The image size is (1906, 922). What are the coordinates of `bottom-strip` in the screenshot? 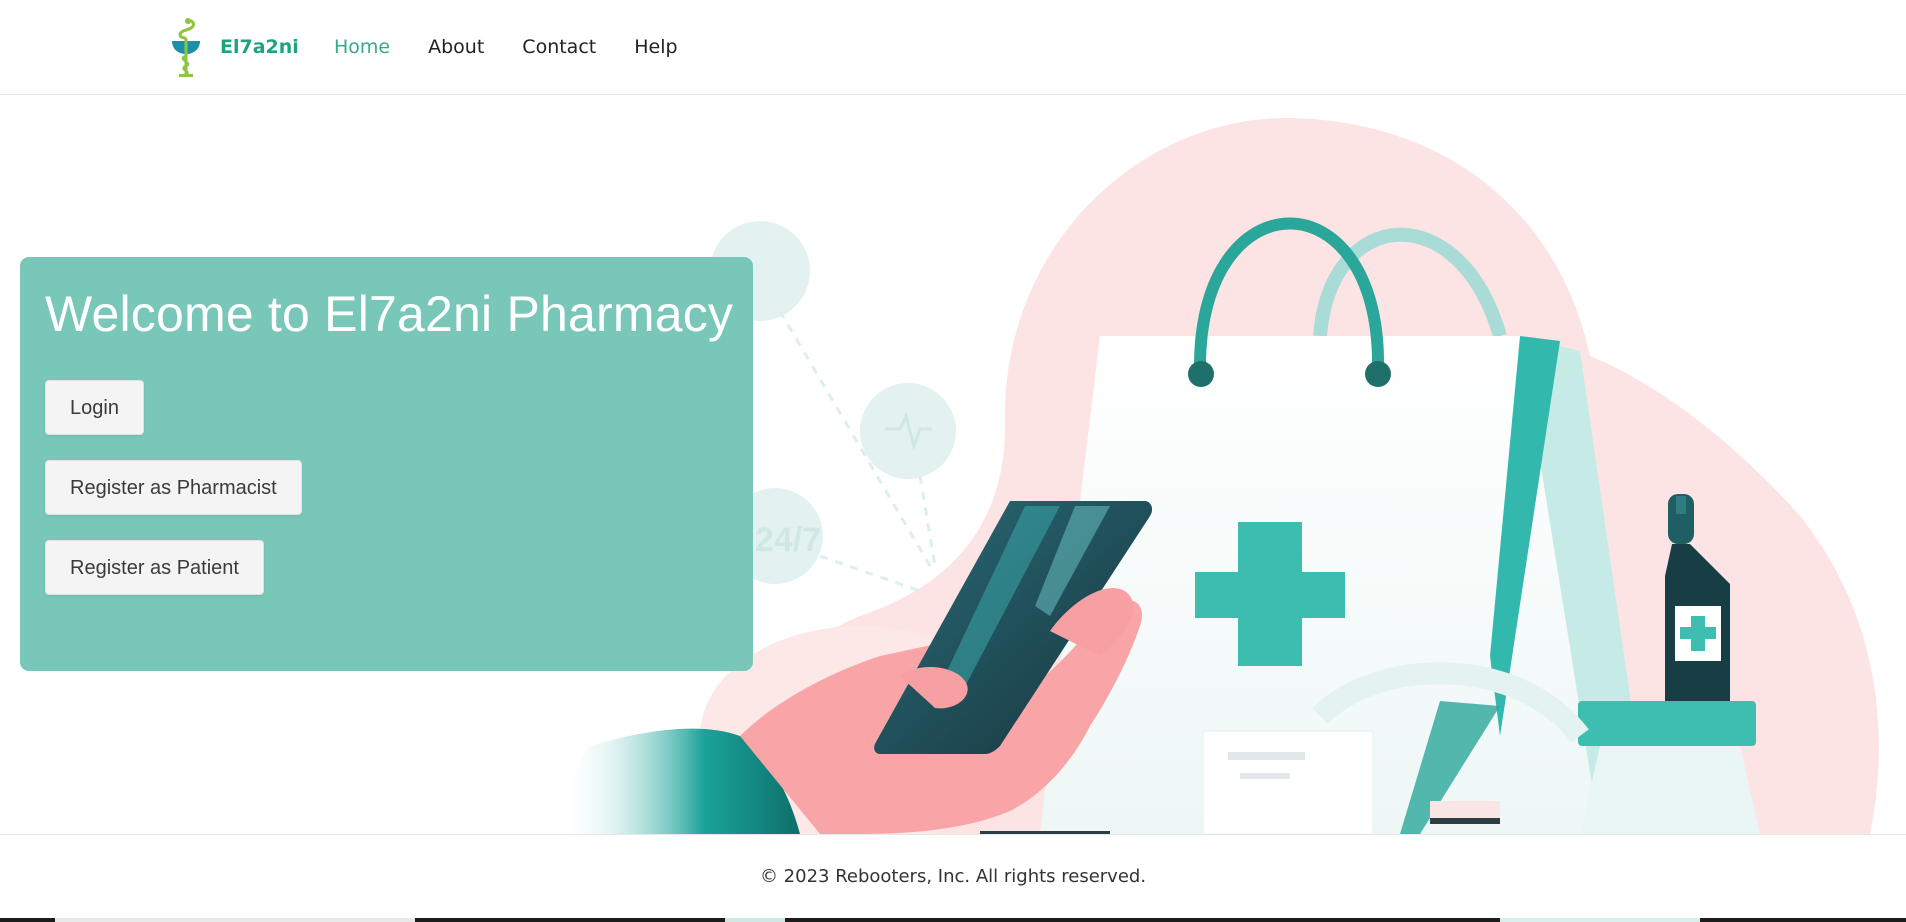 It's located at (953, 920).